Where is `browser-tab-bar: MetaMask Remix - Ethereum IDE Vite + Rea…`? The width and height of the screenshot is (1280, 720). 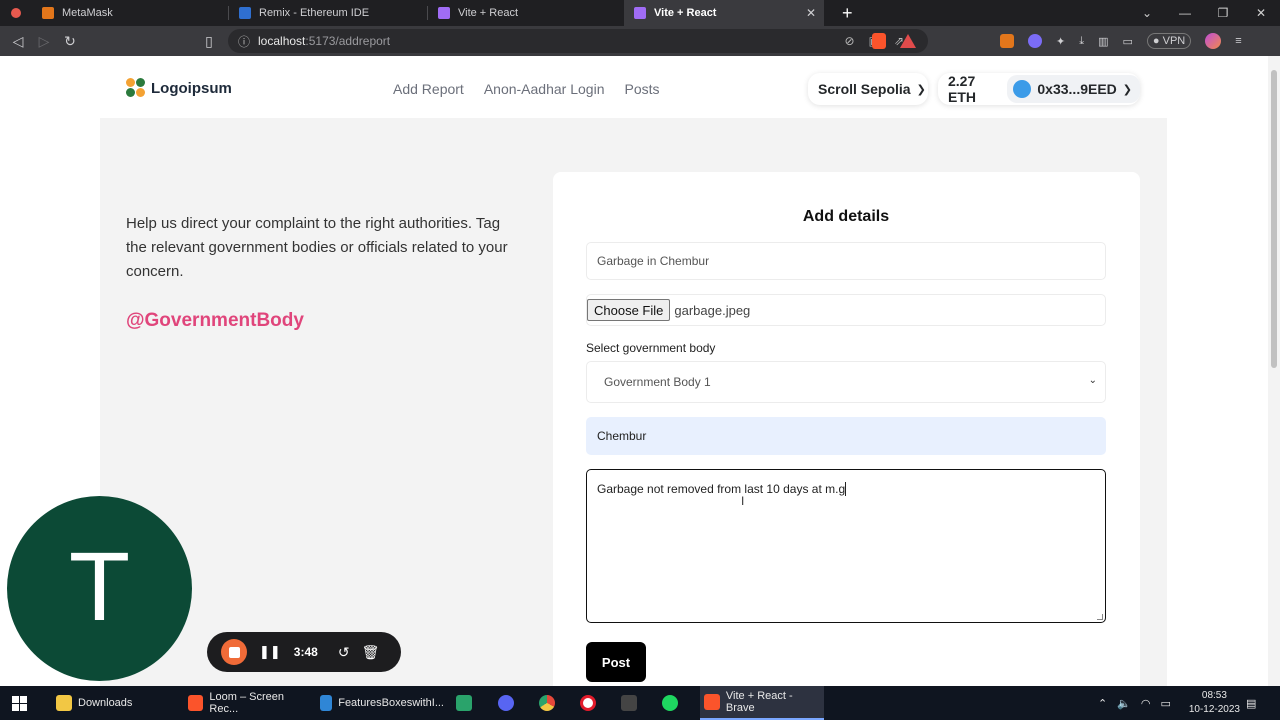 browser-tab-bar: MetaMask Remix - Ethereum IDE Vite + Rea… is located at coordinates (640, 13).